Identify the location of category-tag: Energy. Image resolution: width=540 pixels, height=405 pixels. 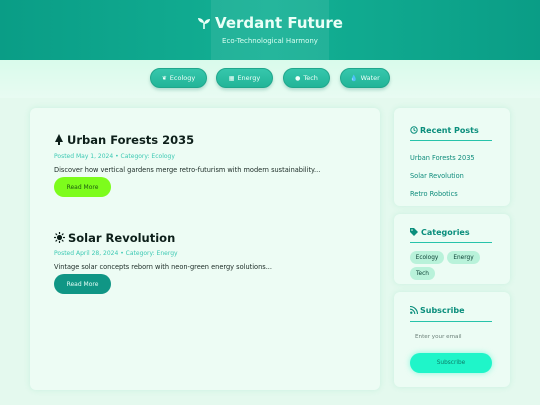
(463, 257).